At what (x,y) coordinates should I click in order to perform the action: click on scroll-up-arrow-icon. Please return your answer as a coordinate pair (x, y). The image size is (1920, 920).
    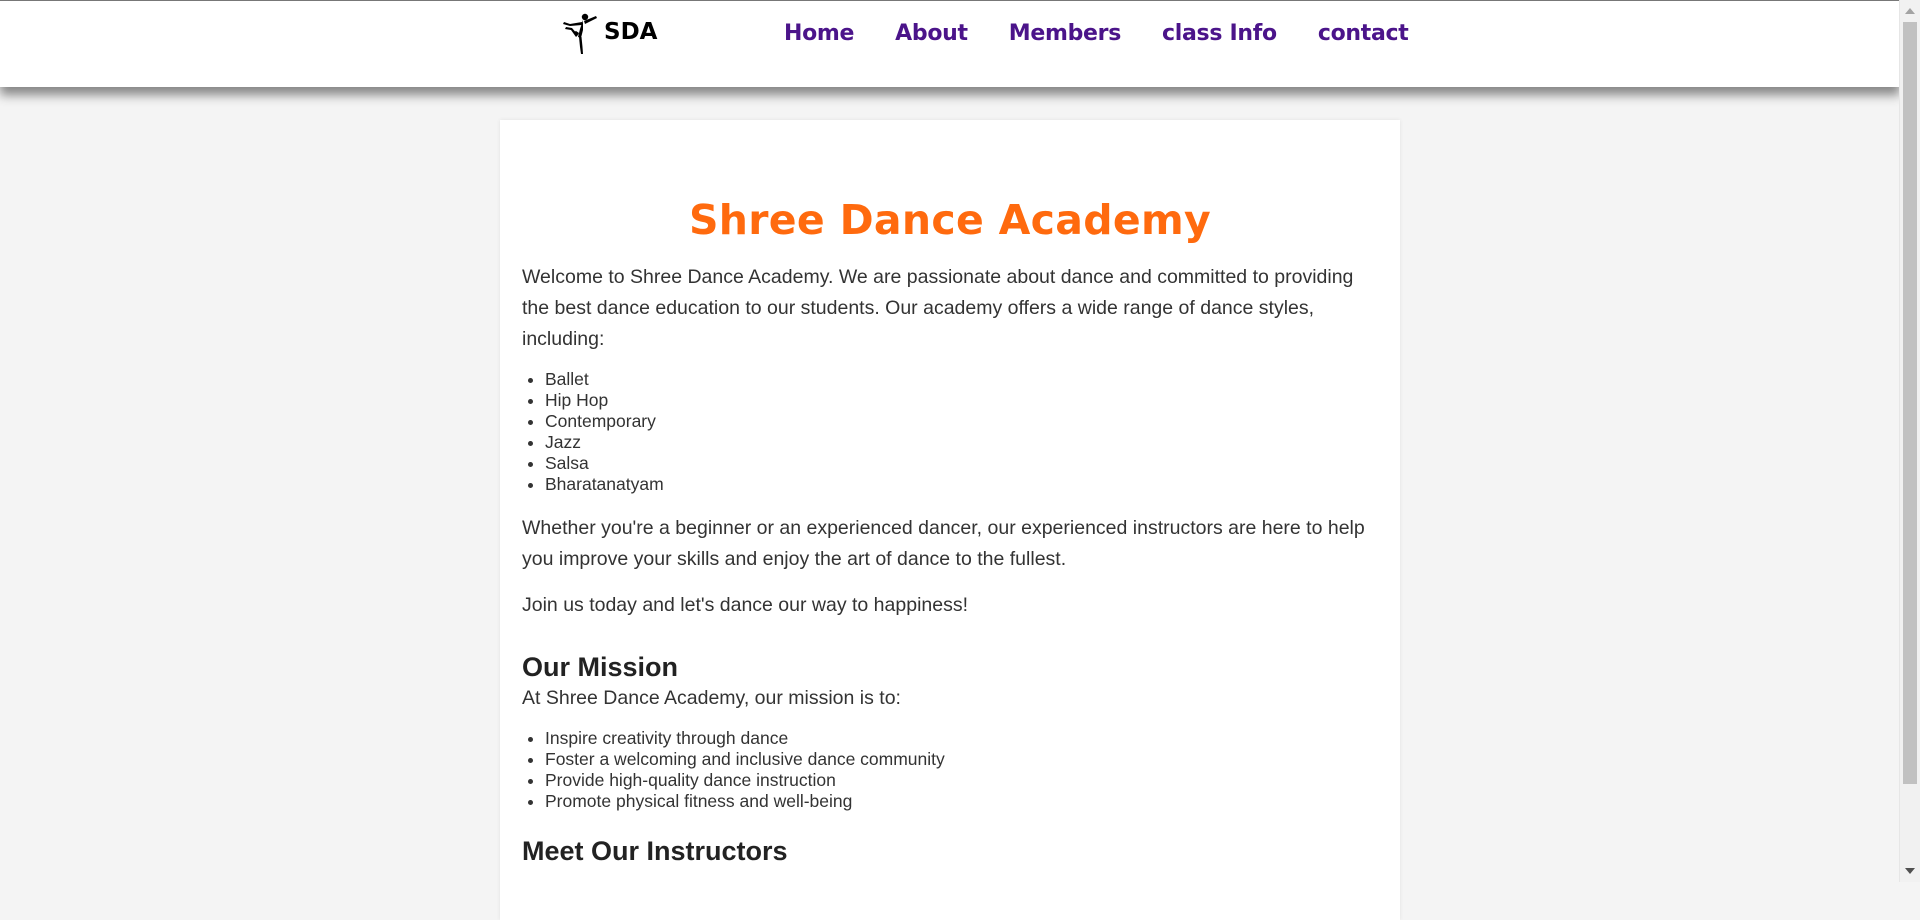
    Looking at the image, I should click on (1910, 11).